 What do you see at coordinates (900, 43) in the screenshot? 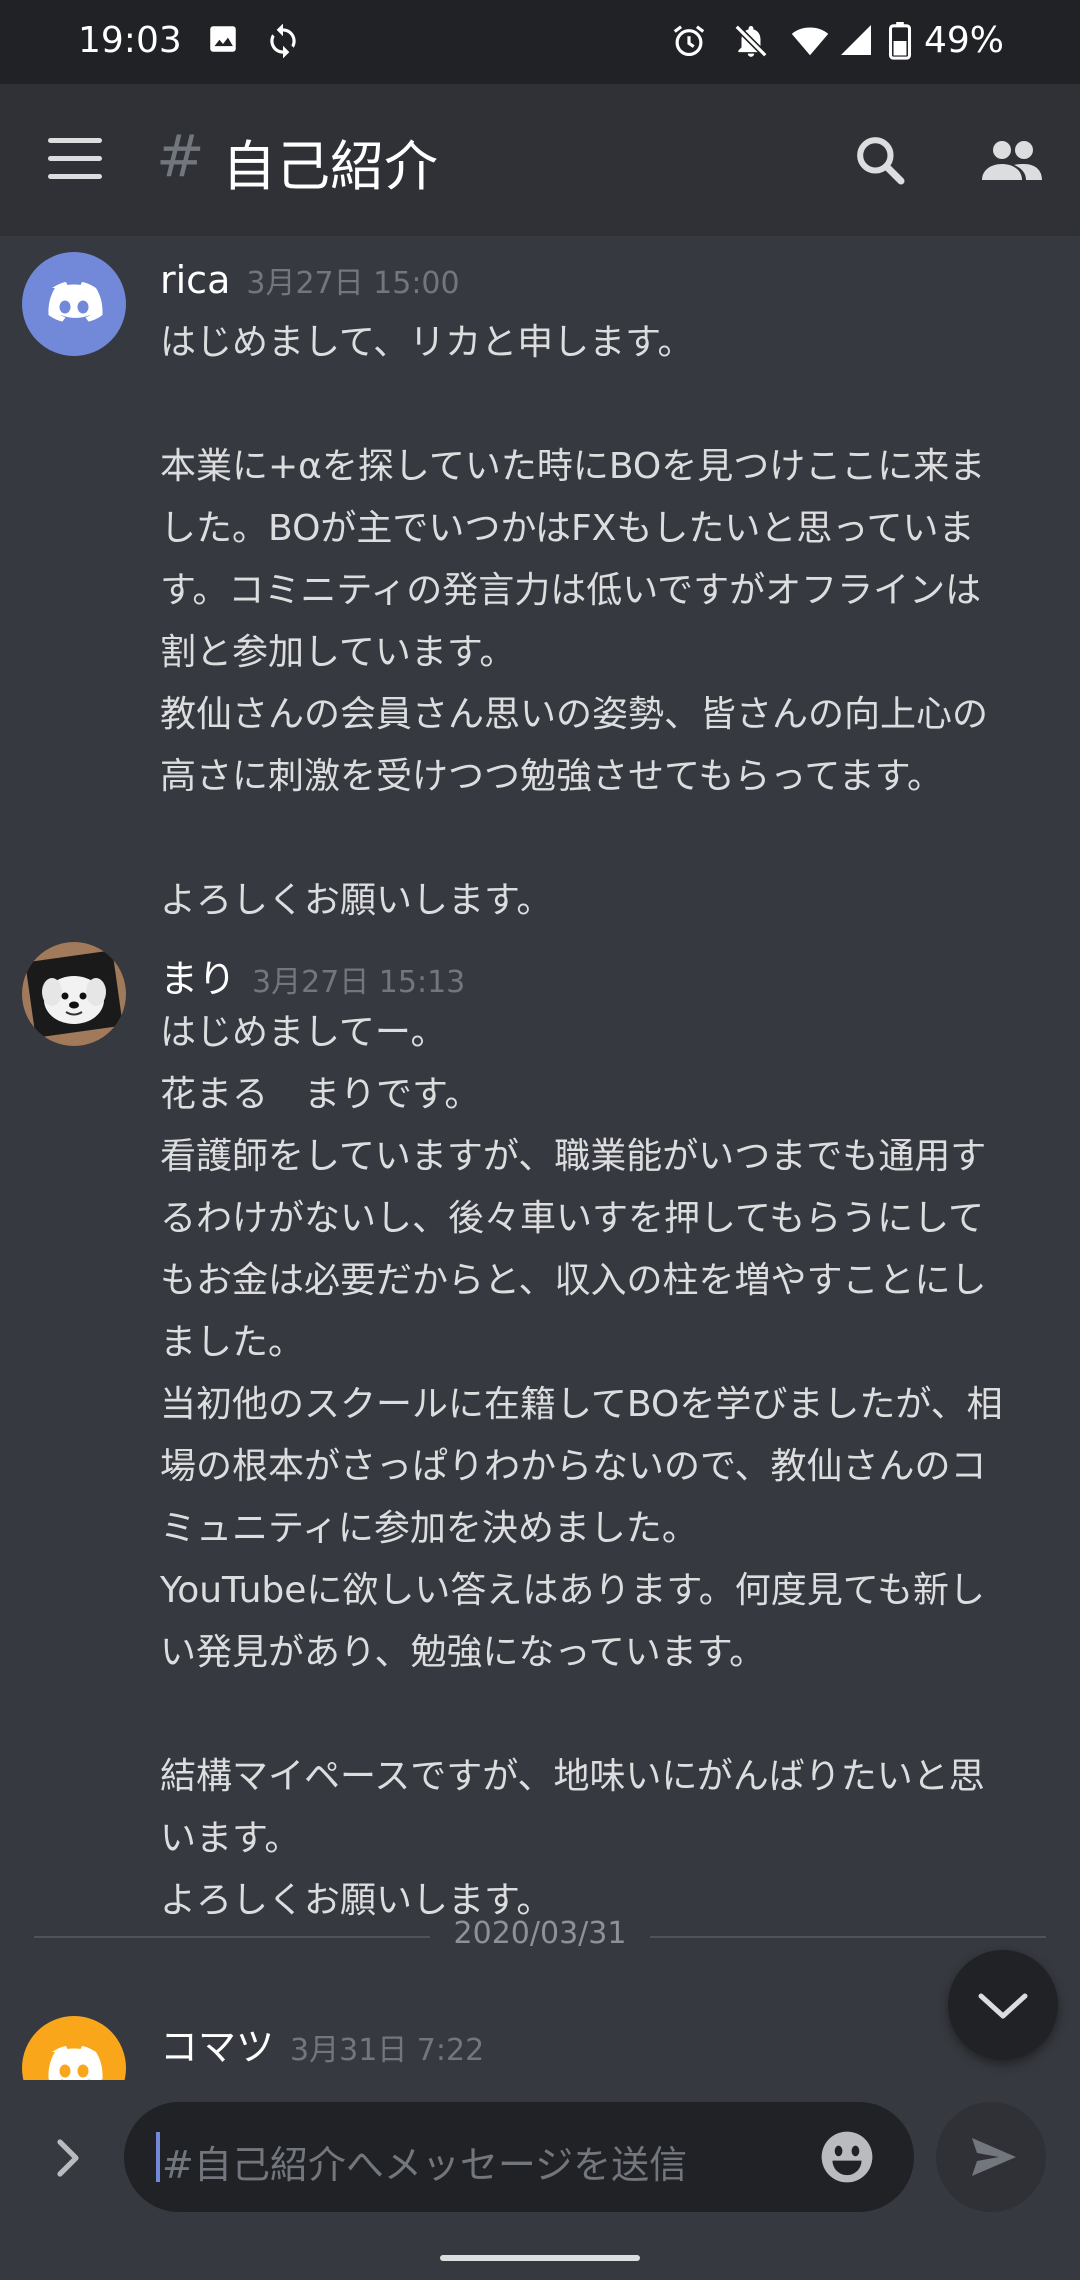
I see `battery-icon` at bounding box center [900, 43].